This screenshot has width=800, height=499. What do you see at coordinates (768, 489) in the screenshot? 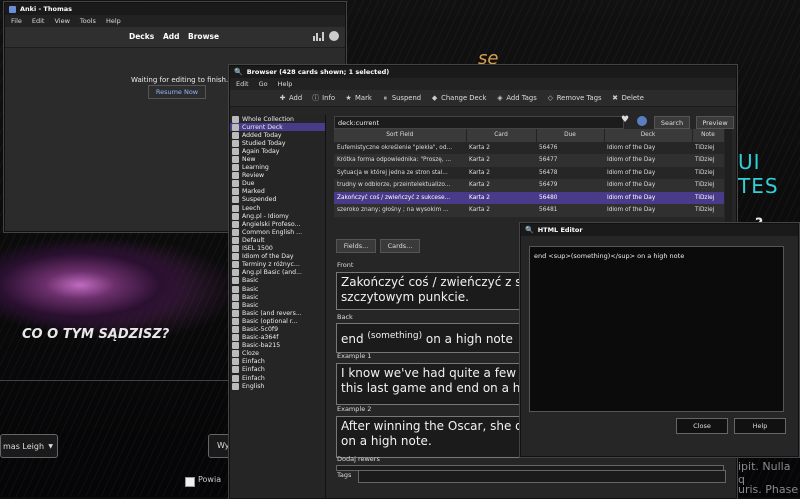
I see `background-text-line-3: uris. Phase` at bounding box center [768, 489].